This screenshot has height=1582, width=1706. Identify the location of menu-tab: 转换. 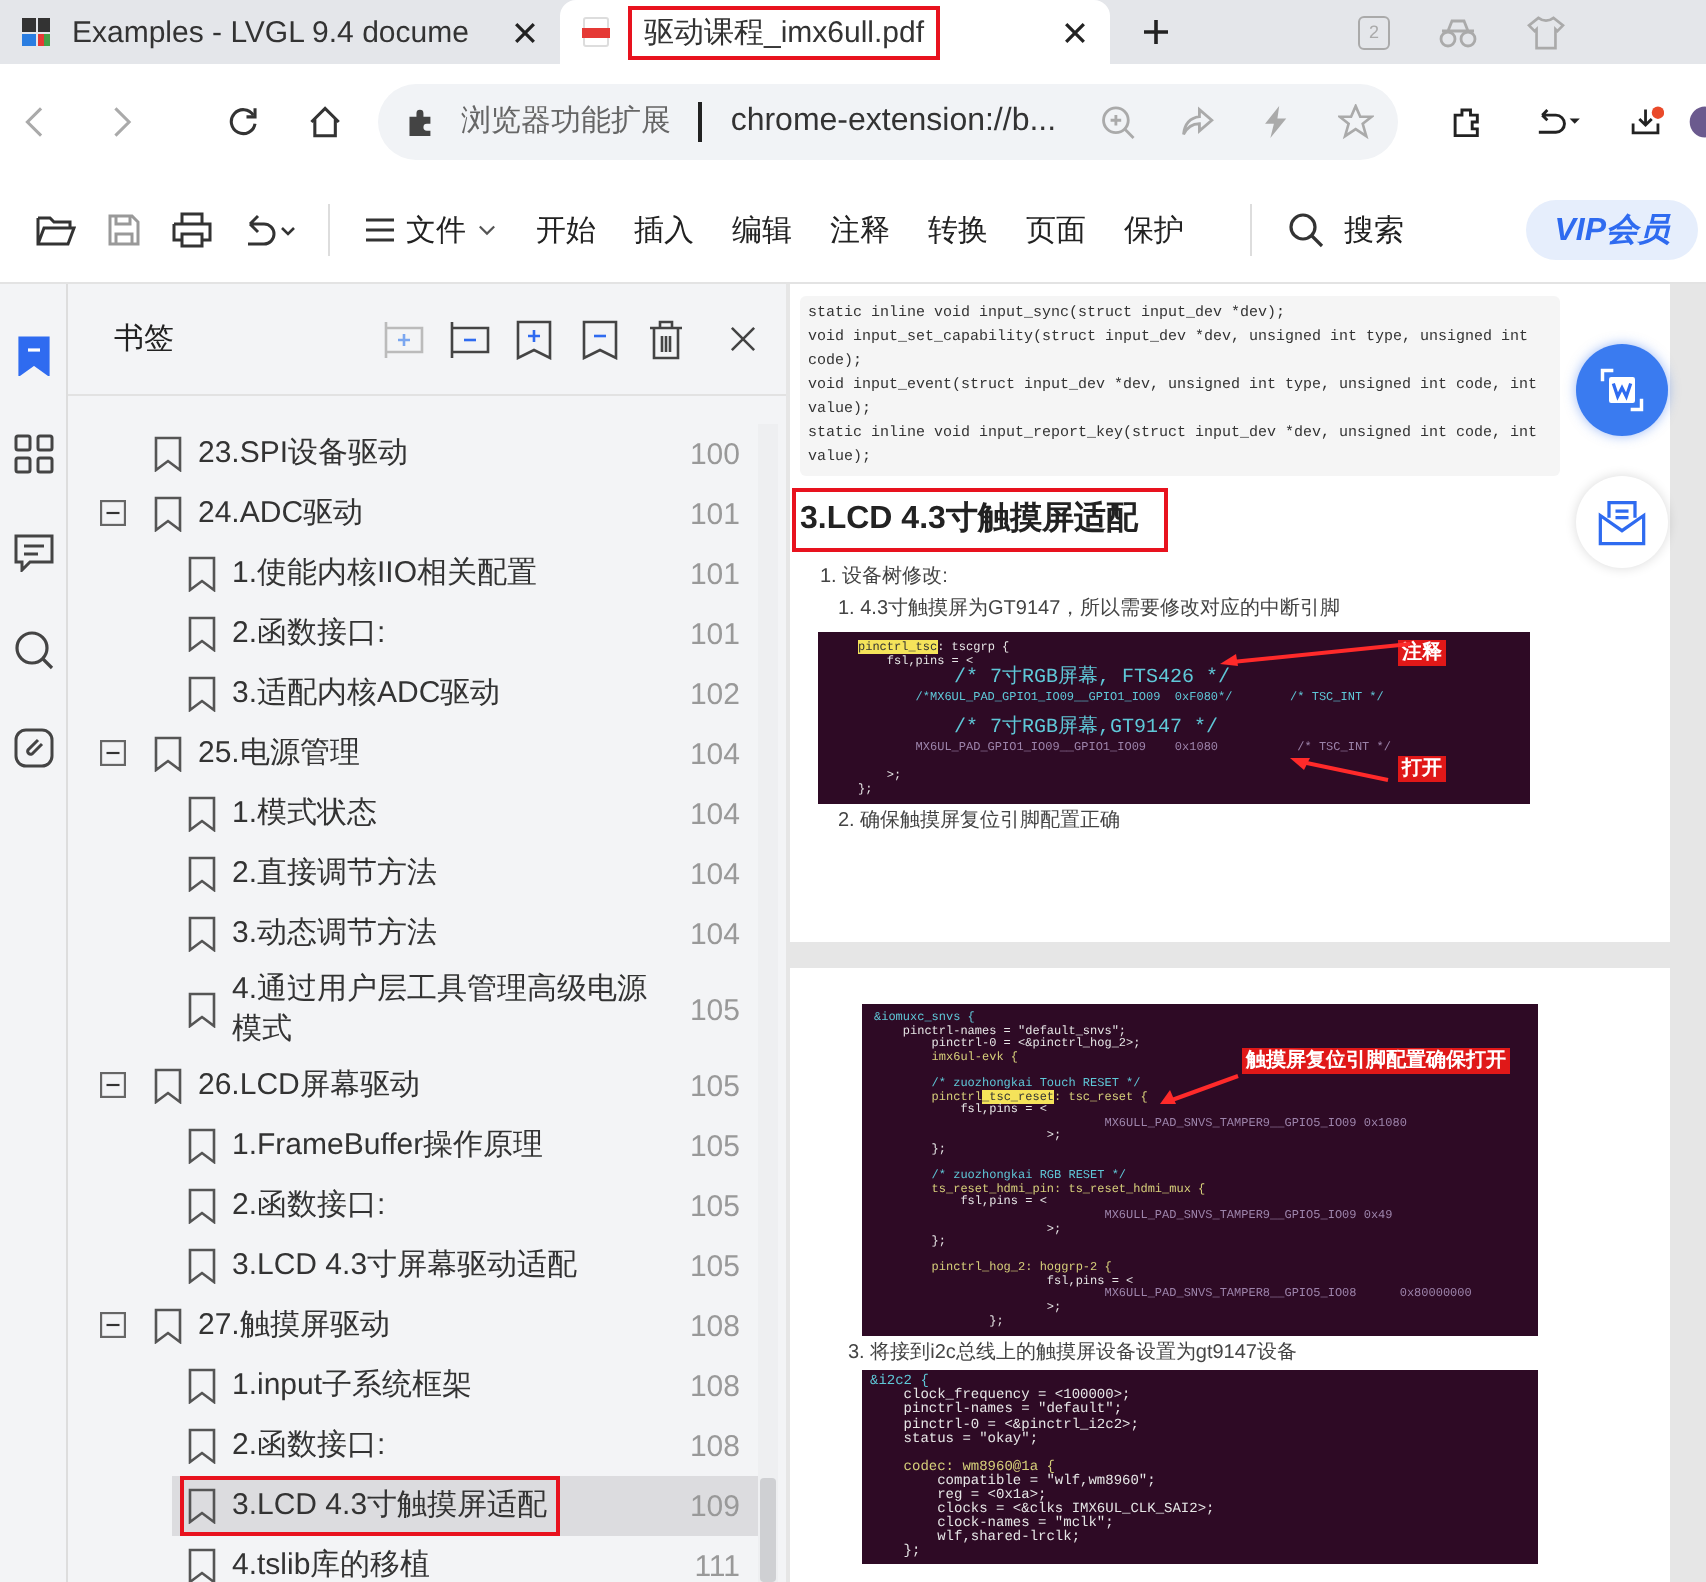
(958, 230).